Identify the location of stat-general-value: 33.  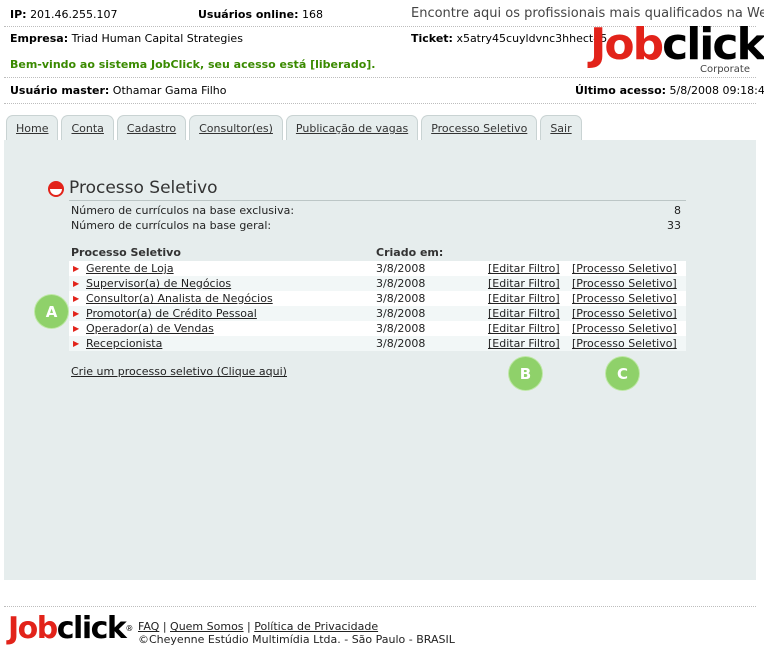
(674, 225).